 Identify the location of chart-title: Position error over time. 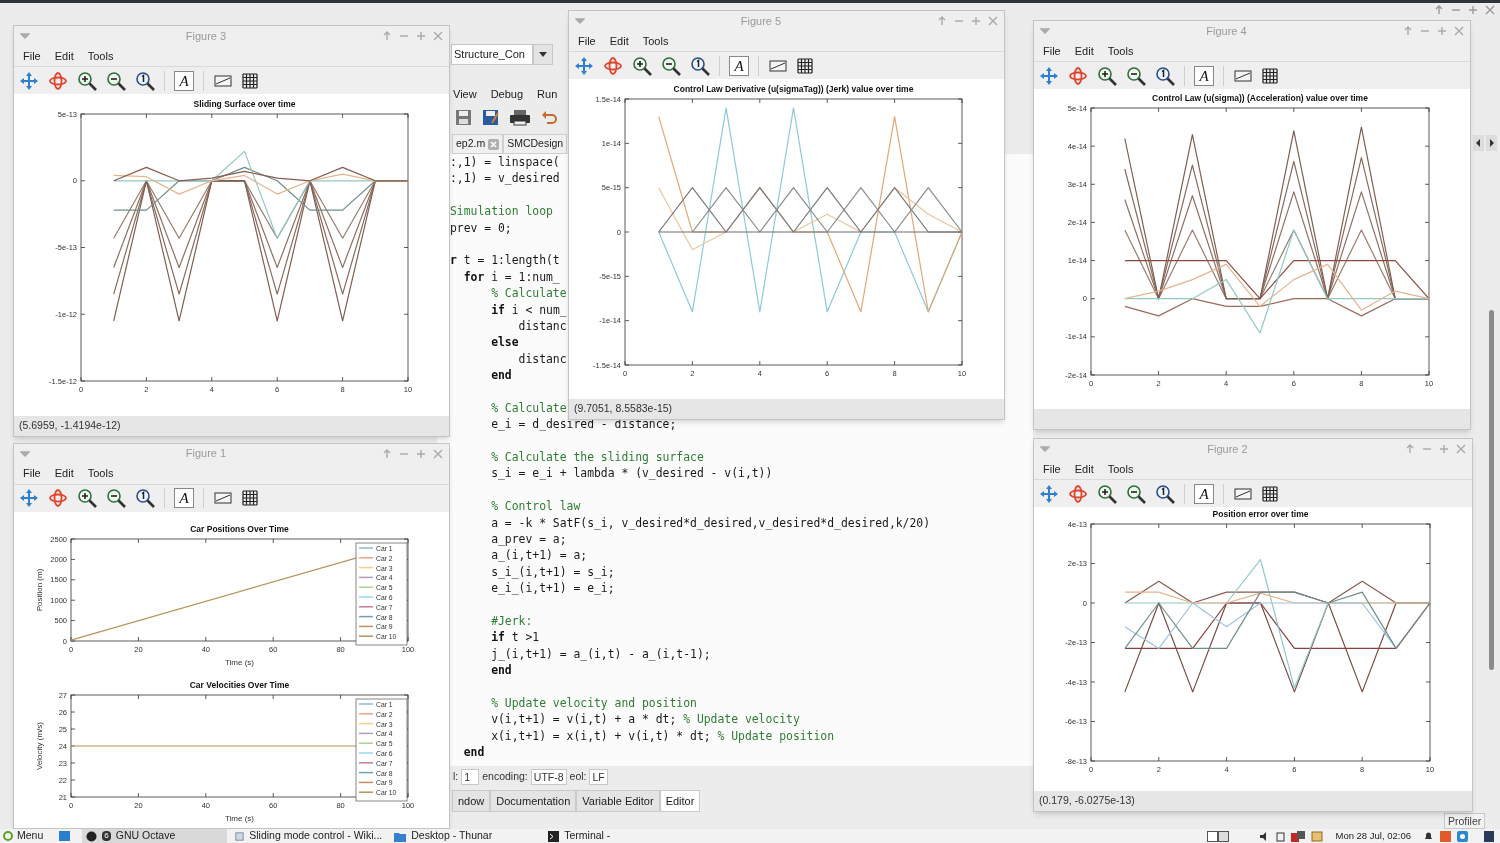
(1260, 514).